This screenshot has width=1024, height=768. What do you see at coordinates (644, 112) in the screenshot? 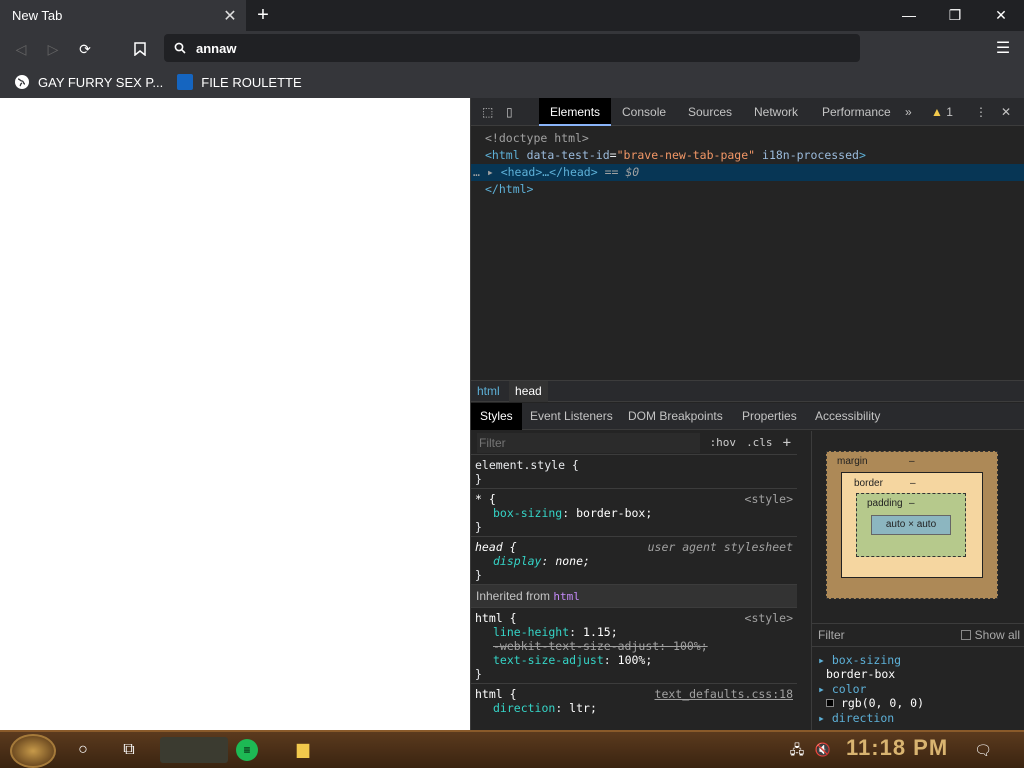
I see `tab-console: Console` at bounding box center [644, 112].